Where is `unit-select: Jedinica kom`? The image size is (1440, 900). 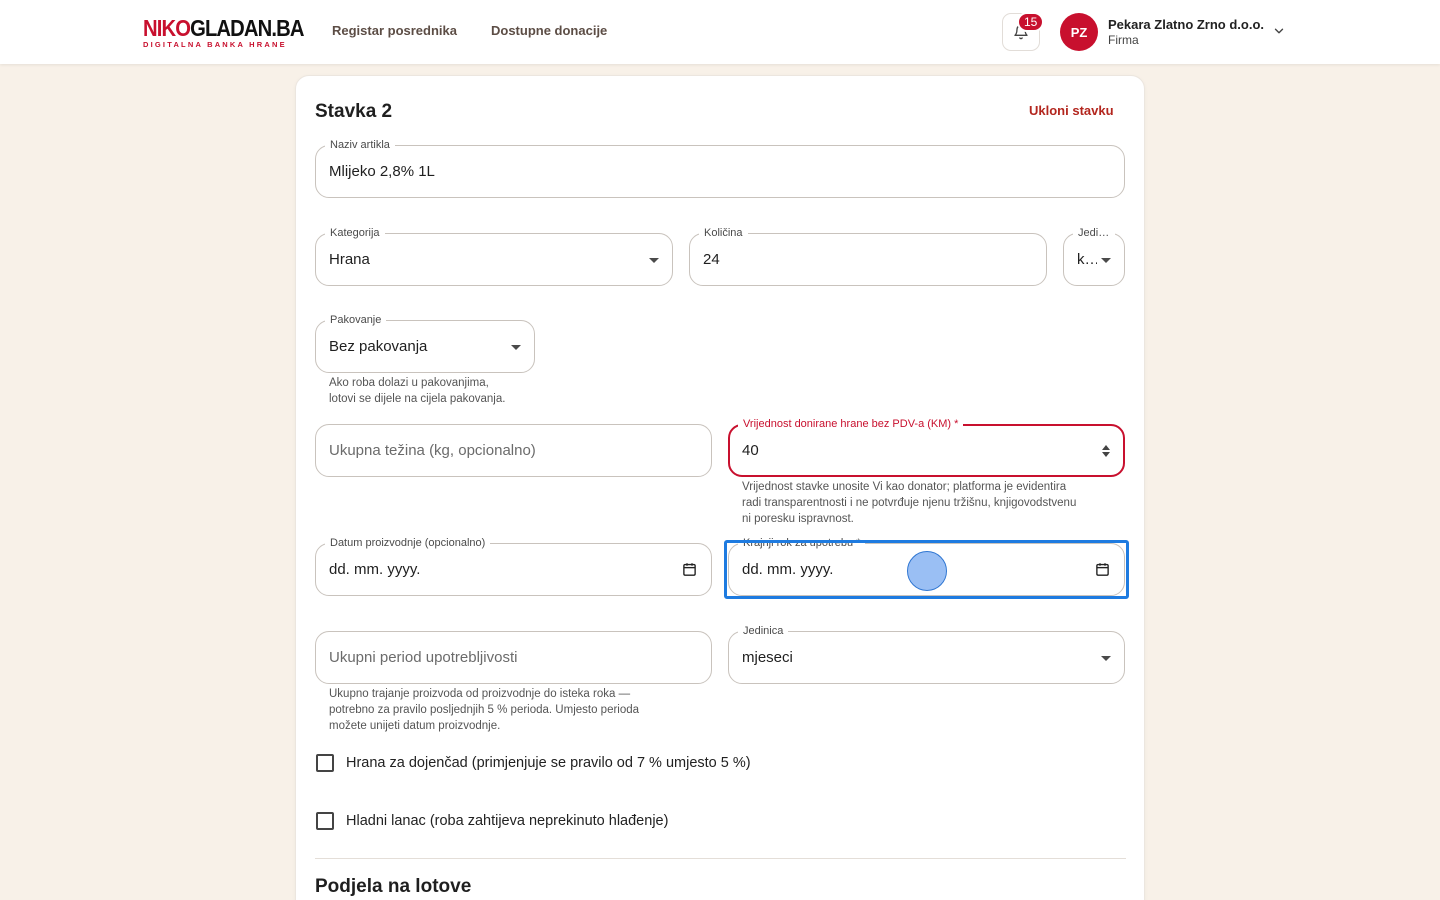
unit-select: Jedinica kom is located at coordinates (1094, 256).